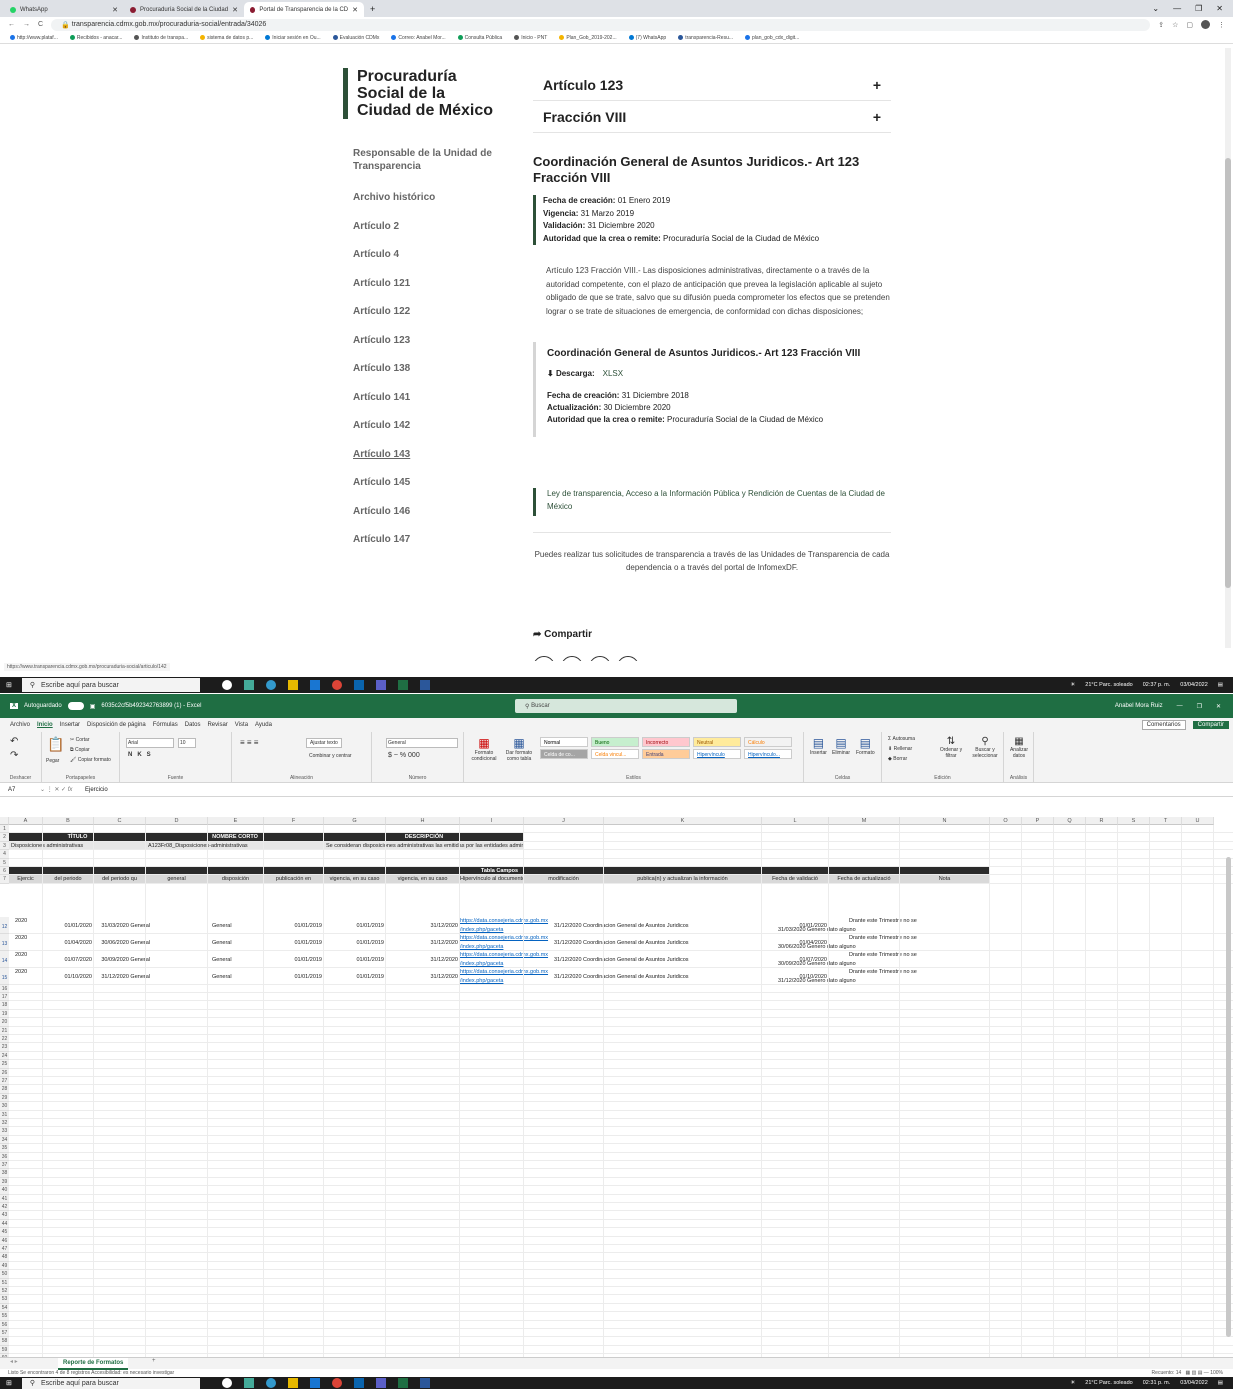  What do you see at coordinates (4, 1039) in the screenshot?
I see `row-header: 22` at bounding box center [4, 1039].